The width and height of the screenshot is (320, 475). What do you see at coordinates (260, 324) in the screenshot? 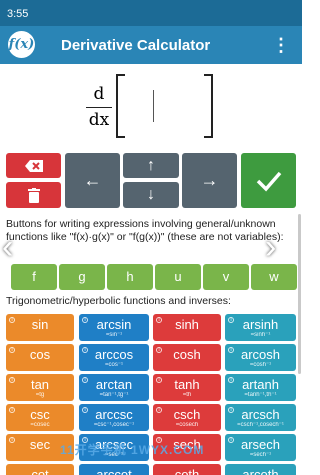
I see `key-label: arsinh` at bounding box center [260, 324].